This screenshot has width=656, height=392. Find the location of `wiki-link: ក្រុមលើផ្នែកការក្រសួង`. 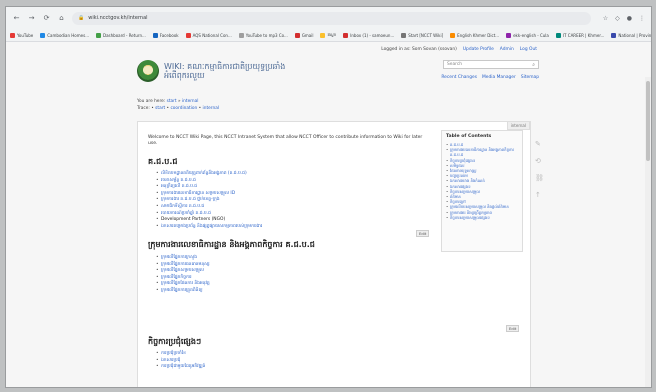

wiki-link: ក្រុមលើផ្នែកការក្រសួង is located at coordinates (183, 258).